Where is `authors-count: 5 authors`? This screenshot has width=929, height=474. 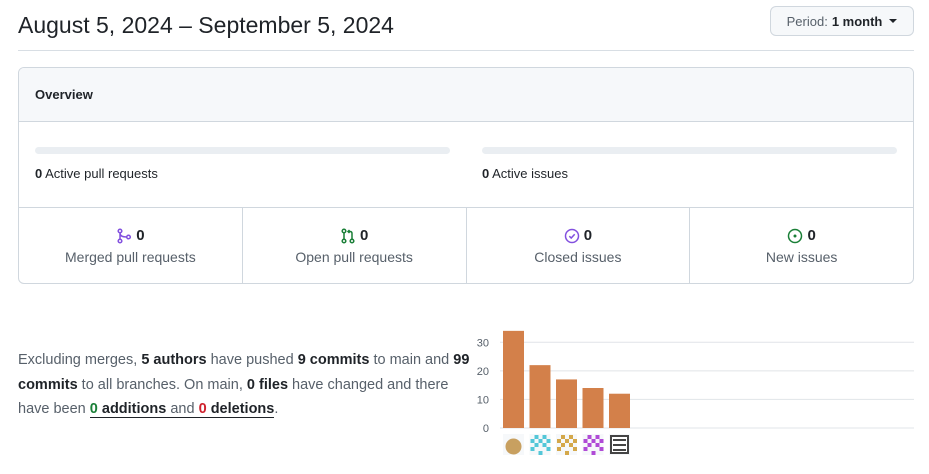 authors-count: 5 authors is located at coordinates (174, 360).